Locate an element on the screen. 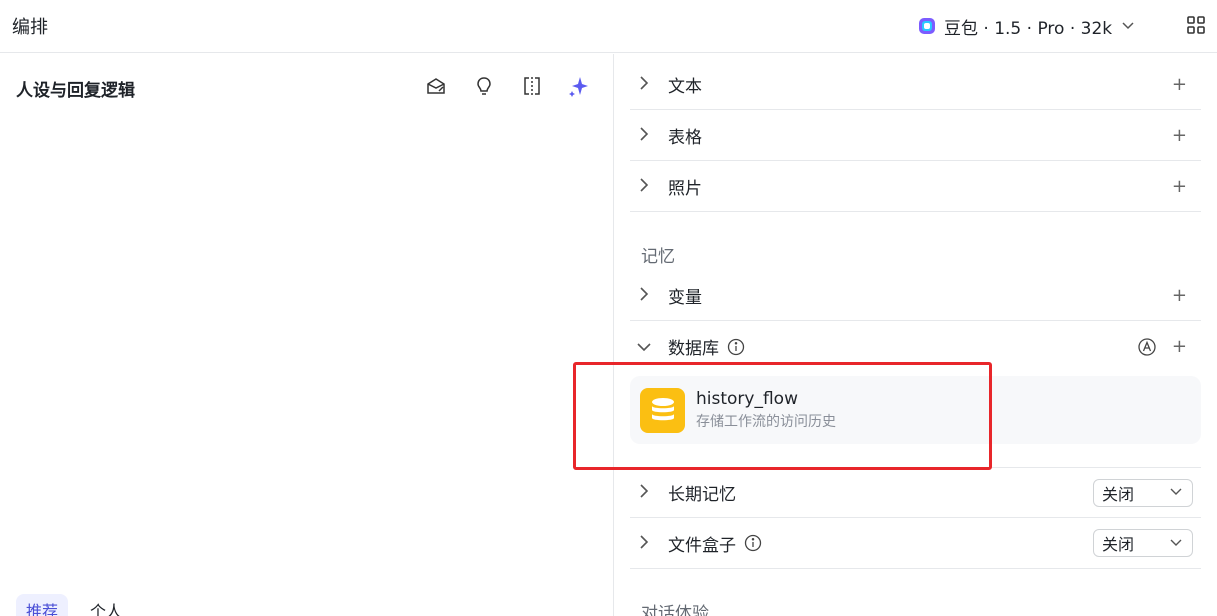 This screenshot has width=1217, height=616. grid-layout-icon is located at coordinates (1197, 26).